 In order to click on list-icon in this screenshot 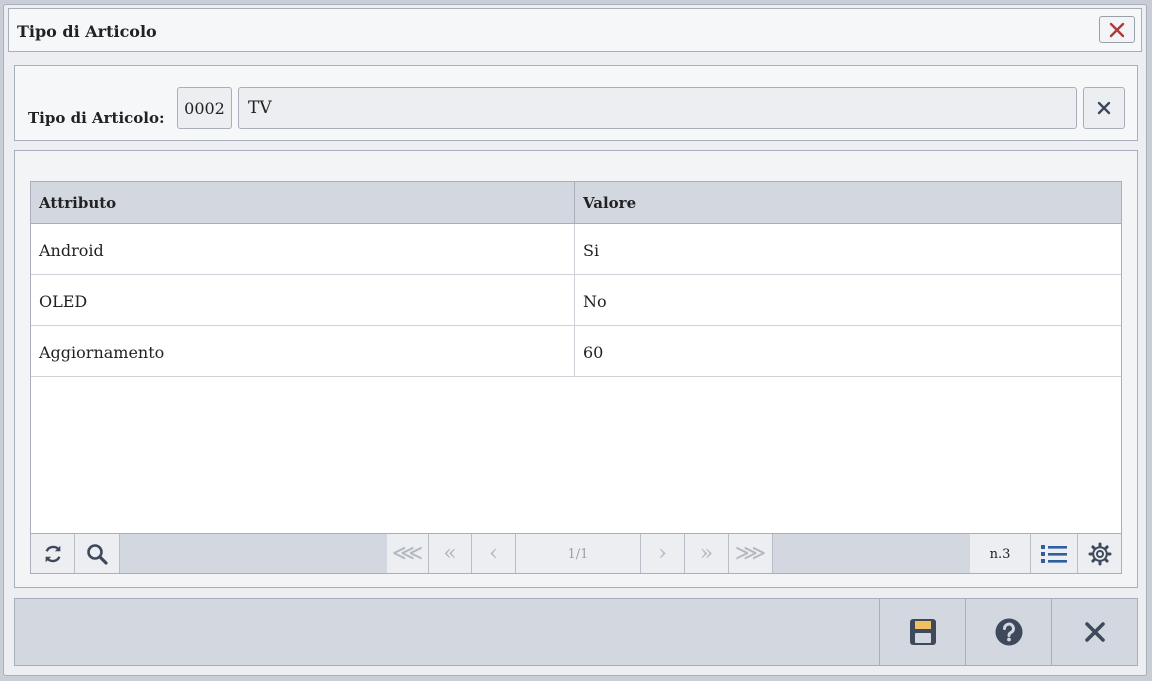, I will do `click(1054, 553)`.